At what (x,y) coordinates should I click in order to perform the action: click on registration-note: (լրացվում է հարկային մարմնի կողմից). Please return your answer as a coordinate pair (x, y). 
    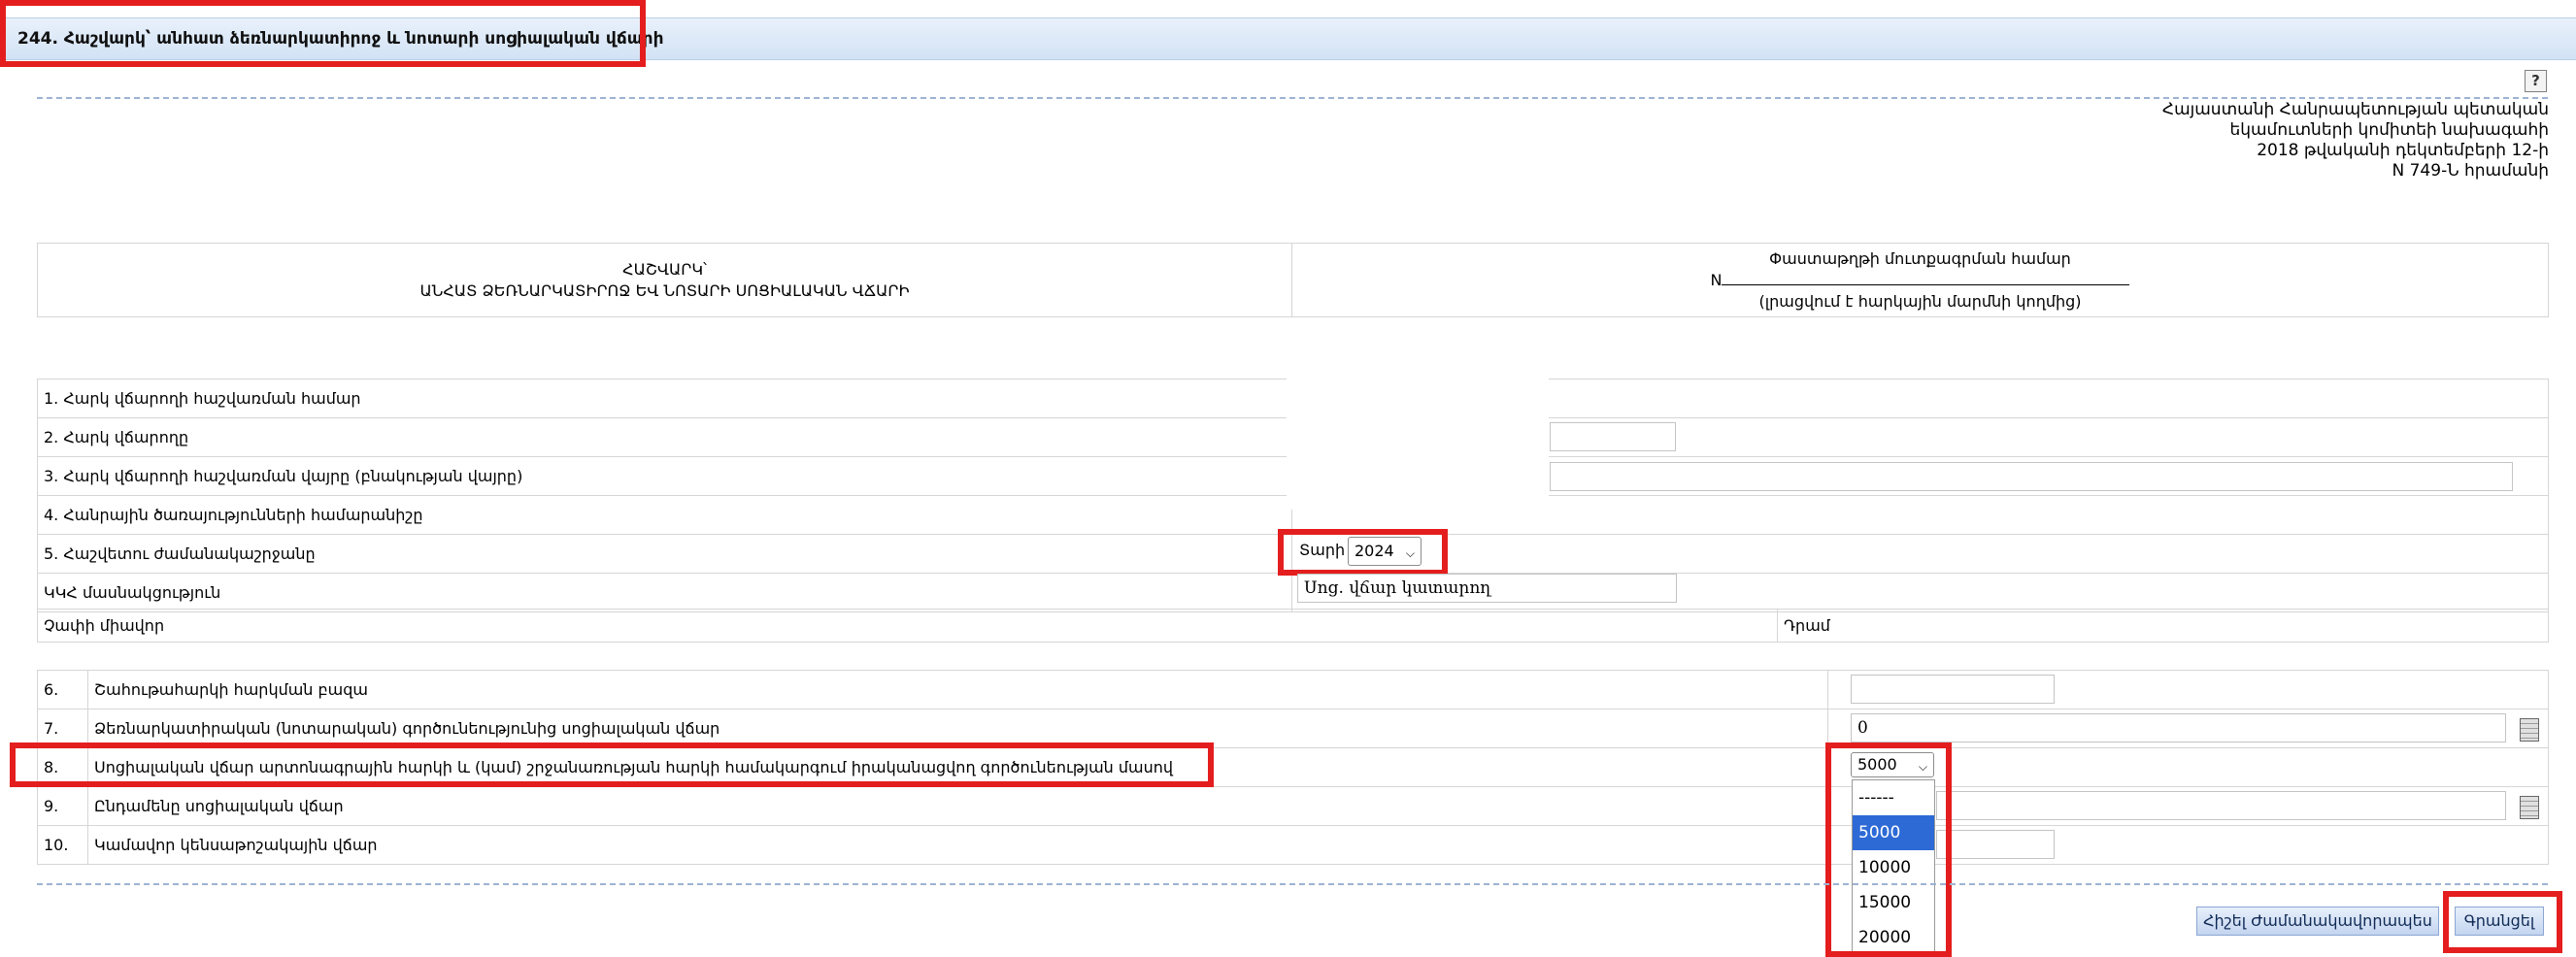
    Looking at the image, I should click on (1920, 301).